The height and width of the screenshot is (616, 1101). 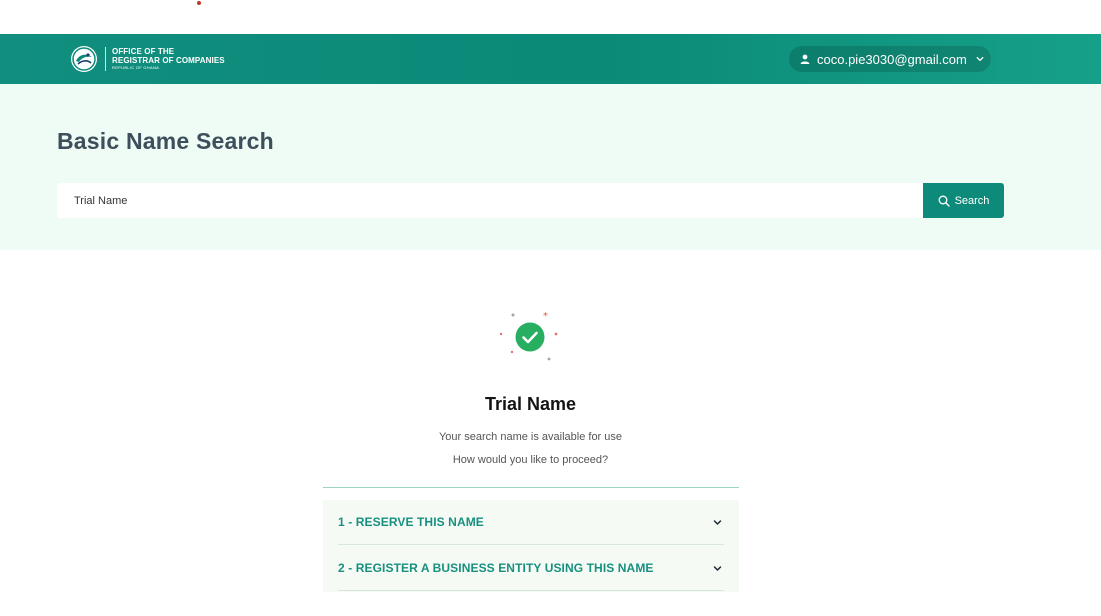 I want to click on option-reserve-label: 1 - RESERVE THIS NAME, so click(x=411, y=522).